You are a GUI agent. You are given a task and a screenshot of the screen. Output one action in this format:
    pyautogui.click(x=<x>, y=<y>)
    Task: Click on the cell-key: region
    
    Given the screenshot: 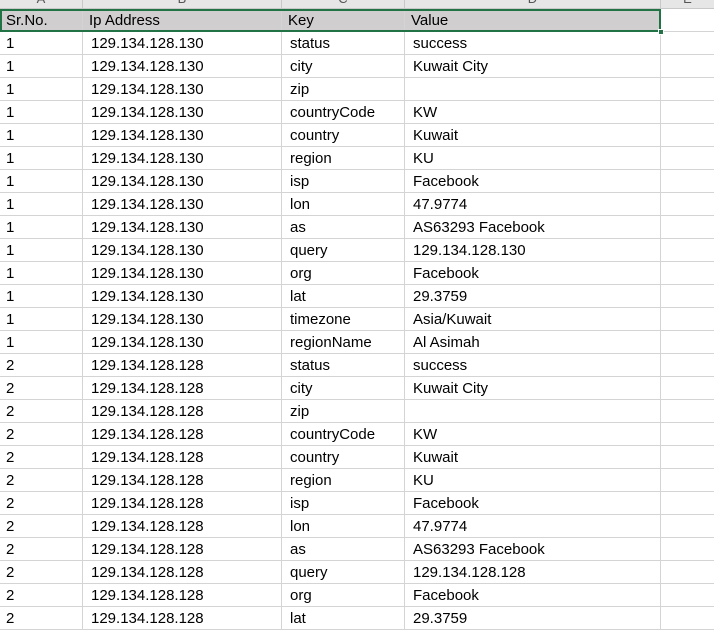 What is the action you would take?
    pyautogui.click(x=343, y=480)
    